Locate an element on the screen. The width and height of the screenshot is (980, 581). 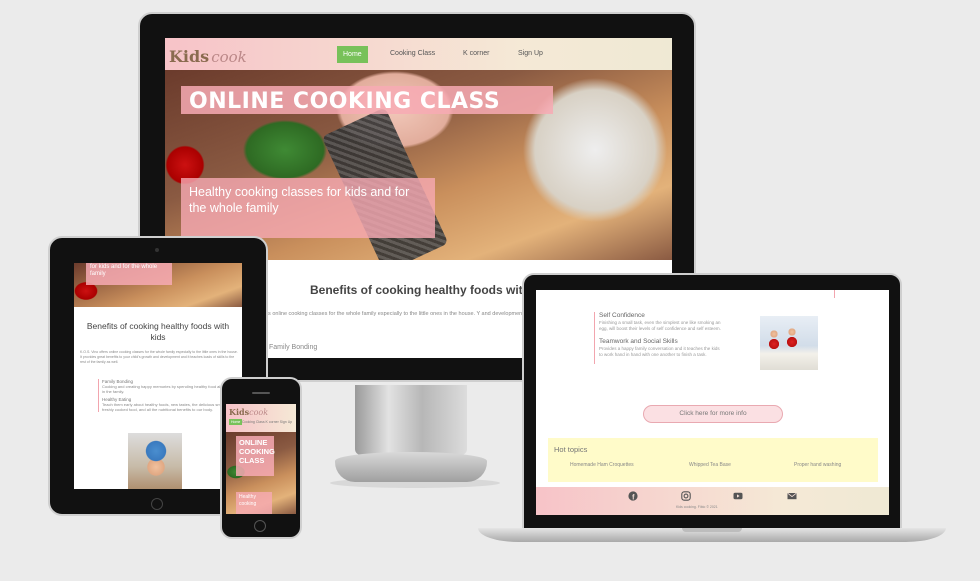
phone-hero-subtitle: Healthy cooking is located at coordinates (248, 500).